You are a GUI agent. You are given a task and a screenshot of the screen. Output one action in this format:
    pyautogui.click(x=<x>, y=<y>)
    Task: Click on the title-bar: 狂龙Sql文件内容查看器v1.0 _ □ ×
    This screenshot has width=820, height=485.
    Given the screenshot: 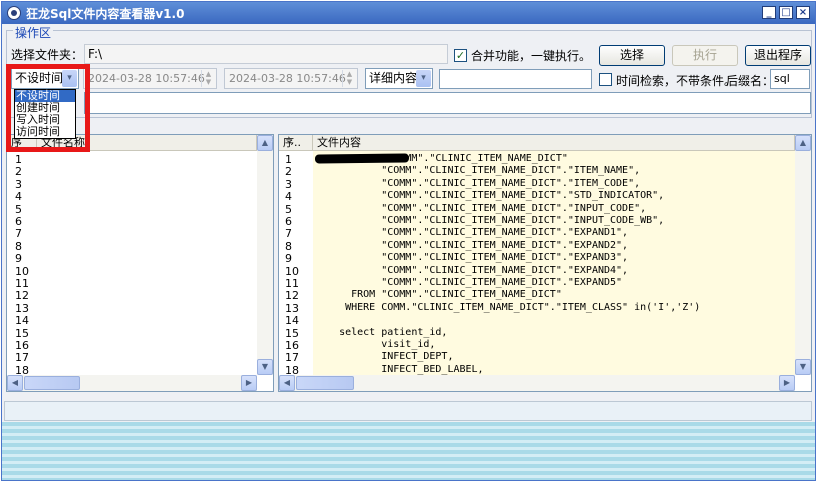 What is the action you would take?
    pyautogui.click(x=408, y=13)
    